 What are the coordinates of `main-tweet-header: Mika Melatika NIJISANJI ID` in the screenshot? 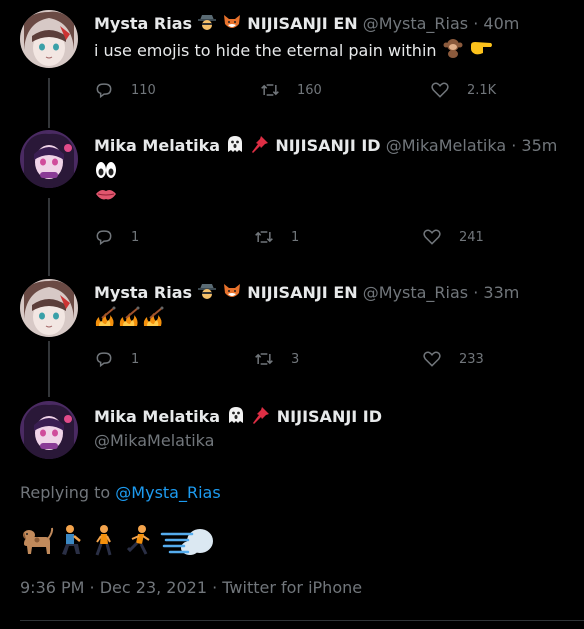 It's located at (238, 417).